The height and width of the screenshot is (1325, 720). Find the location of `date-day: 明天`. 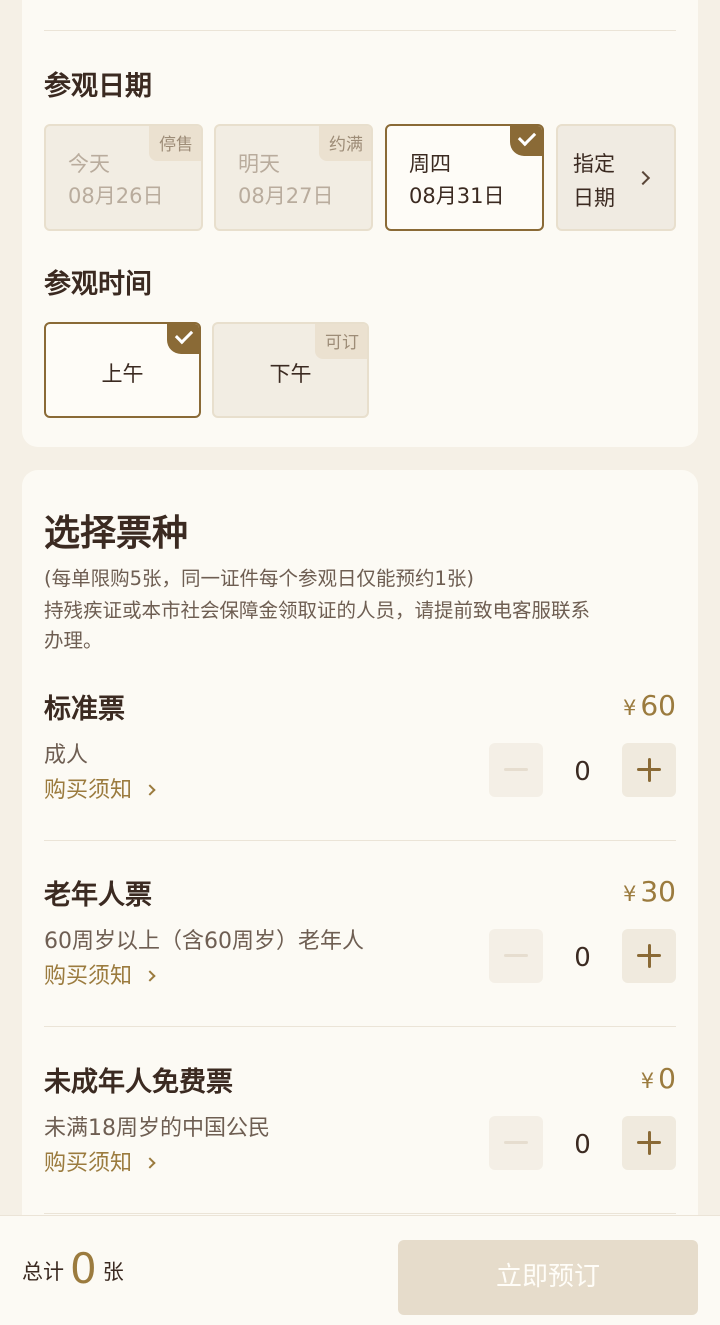

date-day: 明天 is located at coordinates (259, 164).